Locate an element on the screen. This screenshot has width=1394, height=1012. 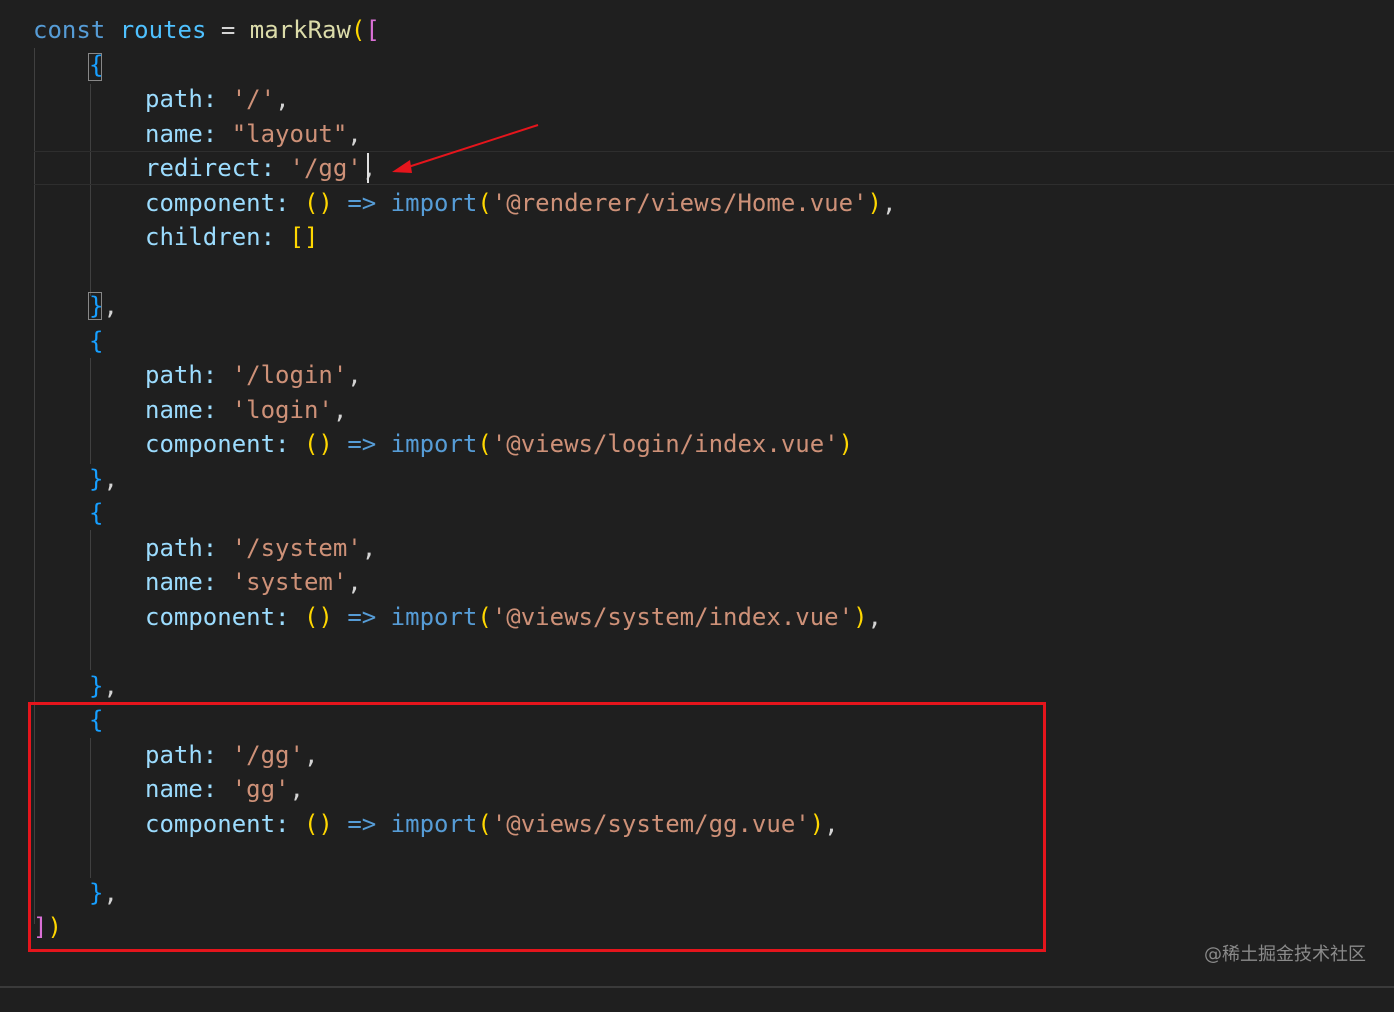
code-line: path: '/', is located at coordinates (145, 99).